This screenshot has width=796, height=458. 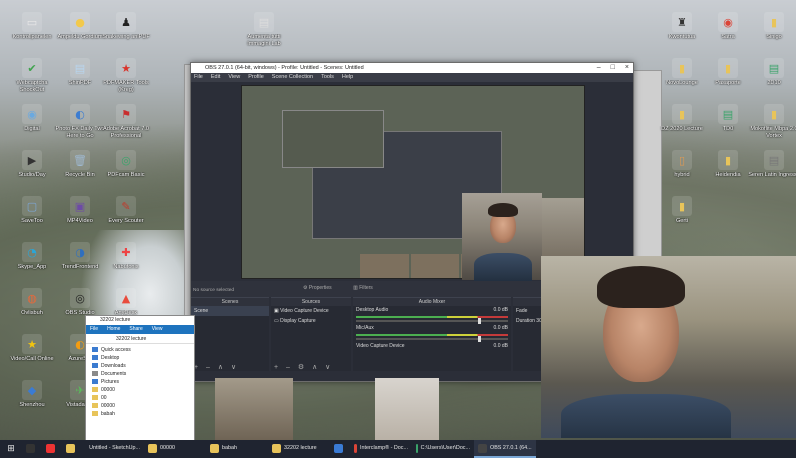 What do you see at coordinates (772, 121) in the screenshot?
I see `desktop-icon: ▮ Mokoflite Mbpa 2.0 Vortex` at bounding box center [772, 121].